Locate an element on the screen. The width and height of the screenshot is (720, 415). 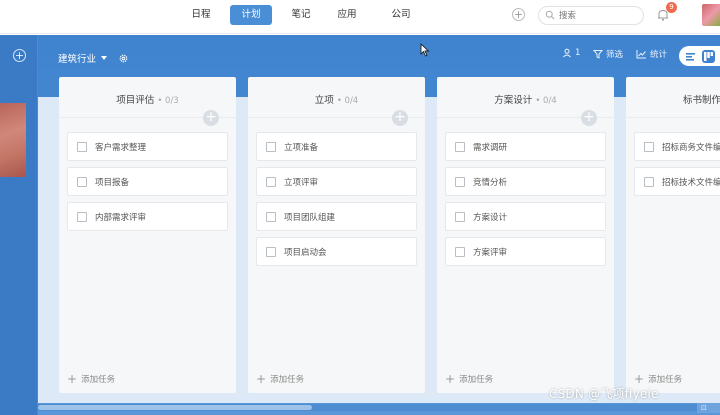
members-button: 1 is located at coordinates (571, 53).